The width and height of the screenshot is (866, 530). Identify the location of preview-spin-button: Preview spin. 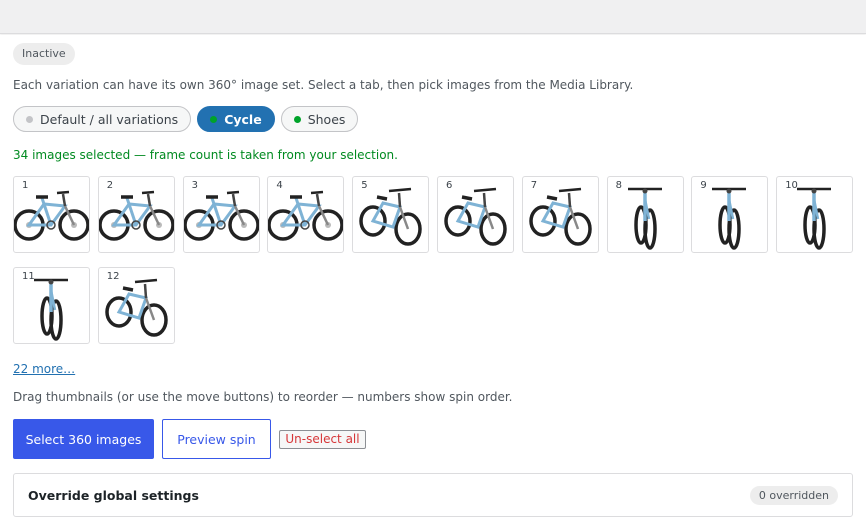
(216, 439).